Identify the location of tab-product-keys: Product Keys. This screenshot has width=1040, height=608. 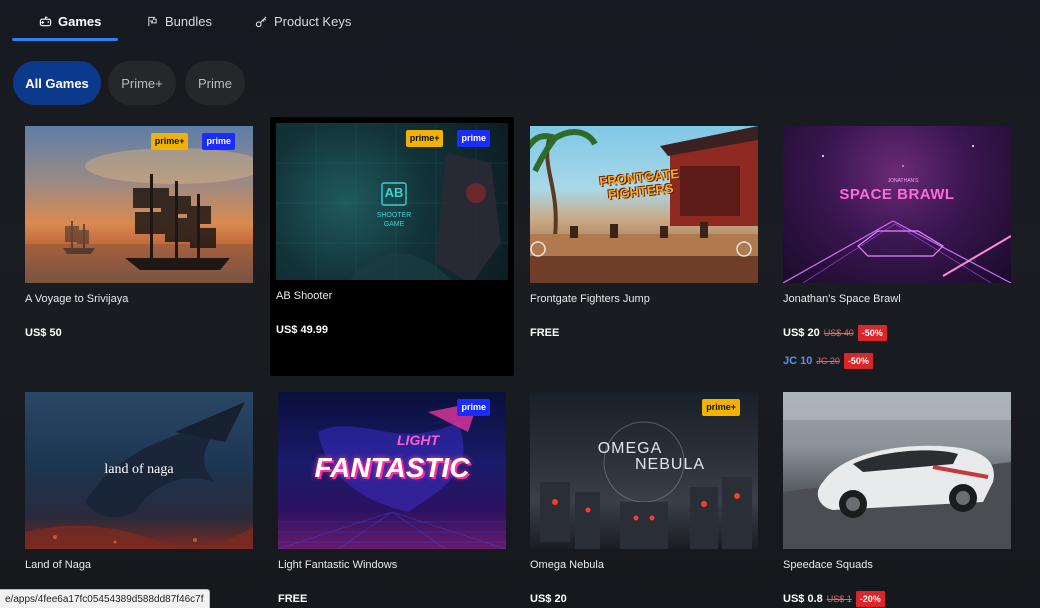
(302, 21).